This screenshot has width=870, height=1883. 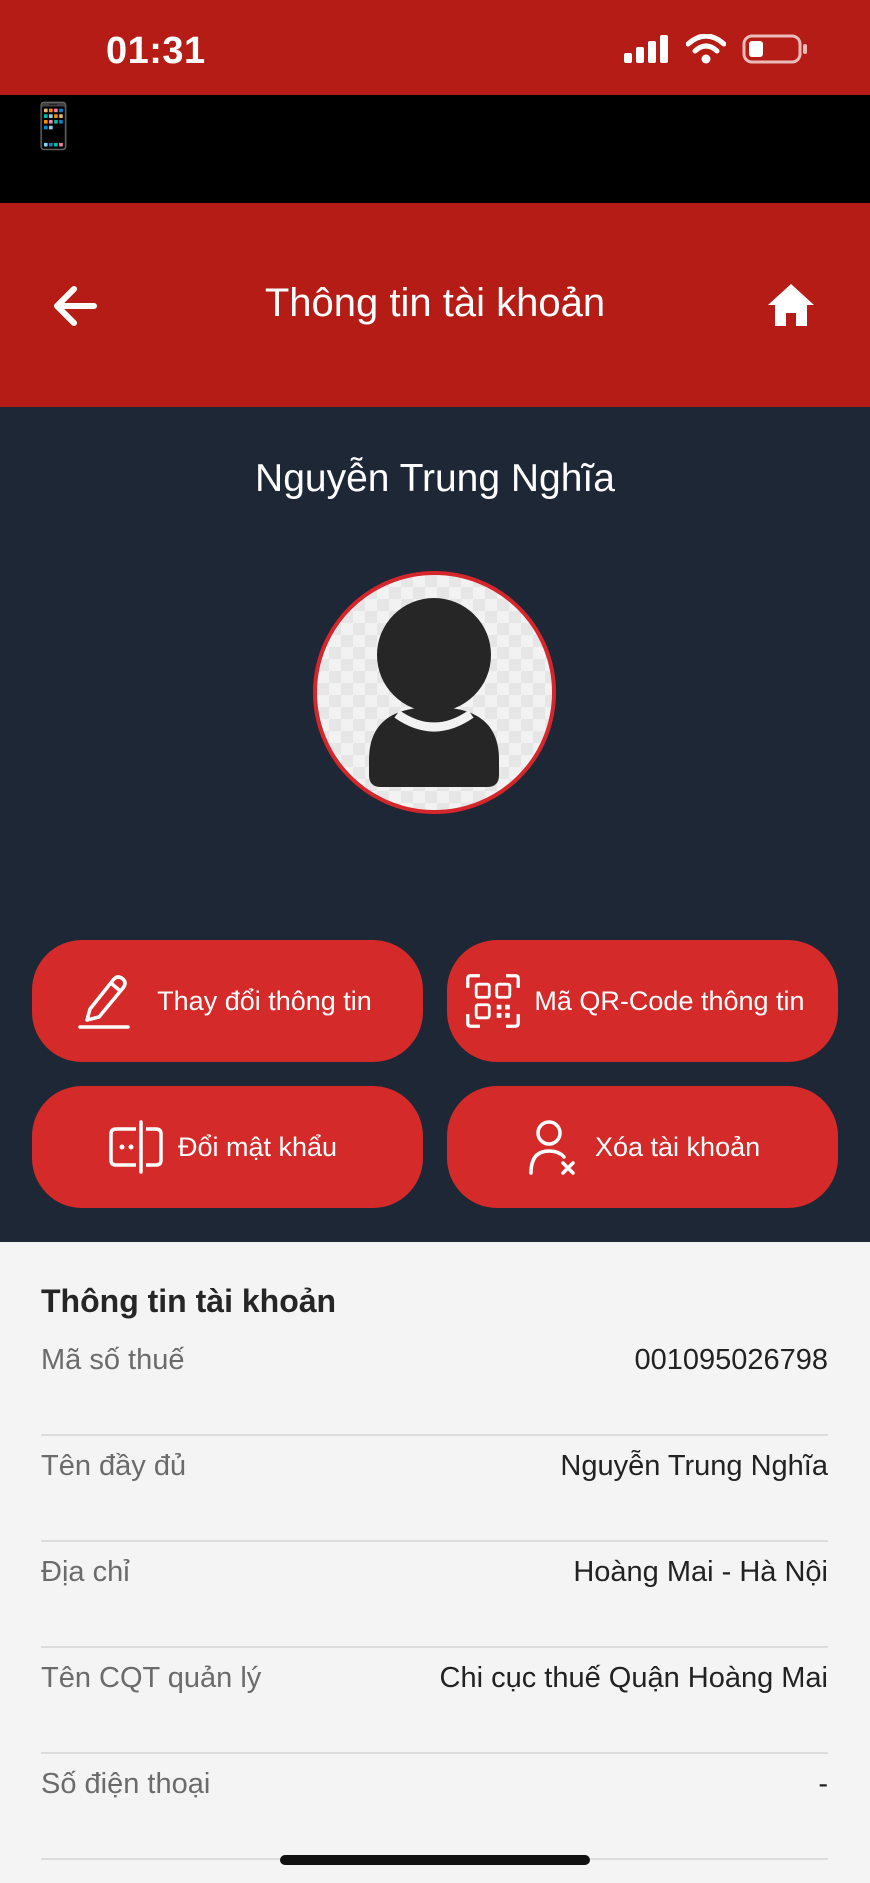 I want to click on avatar, so click(x=434, y=692).